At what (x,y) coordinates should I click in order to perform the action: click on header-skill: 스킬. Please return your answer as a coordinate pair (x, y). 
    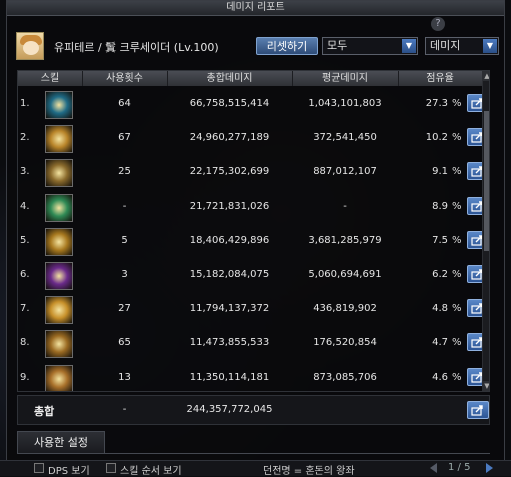
    Looking at the image, I should click on (50, 78).